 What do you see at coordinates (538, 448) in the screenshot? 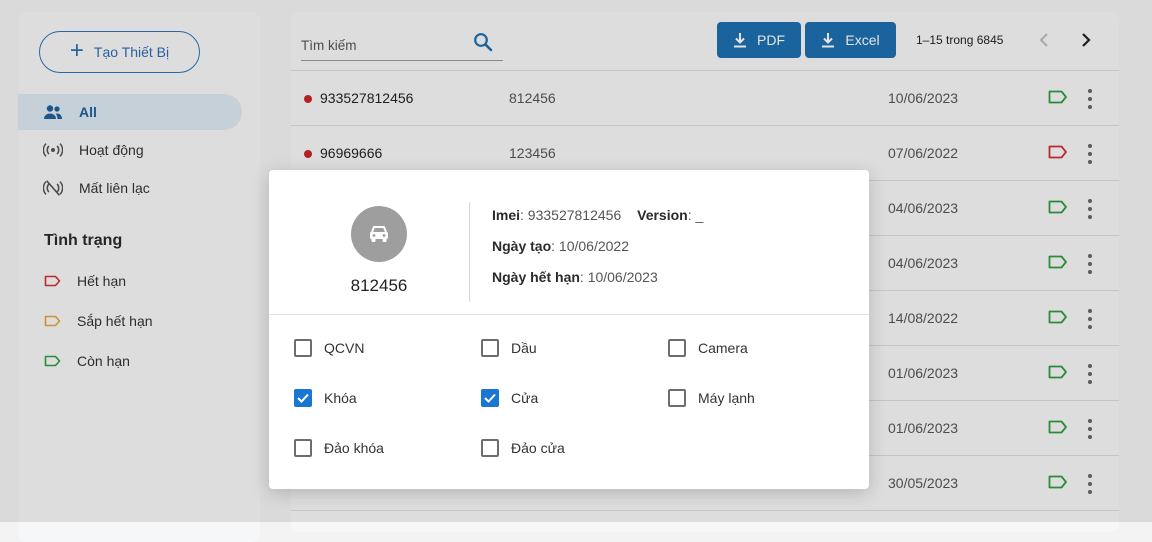
I see `option-label: Đảo cửa` at bounding box center [538, 448].